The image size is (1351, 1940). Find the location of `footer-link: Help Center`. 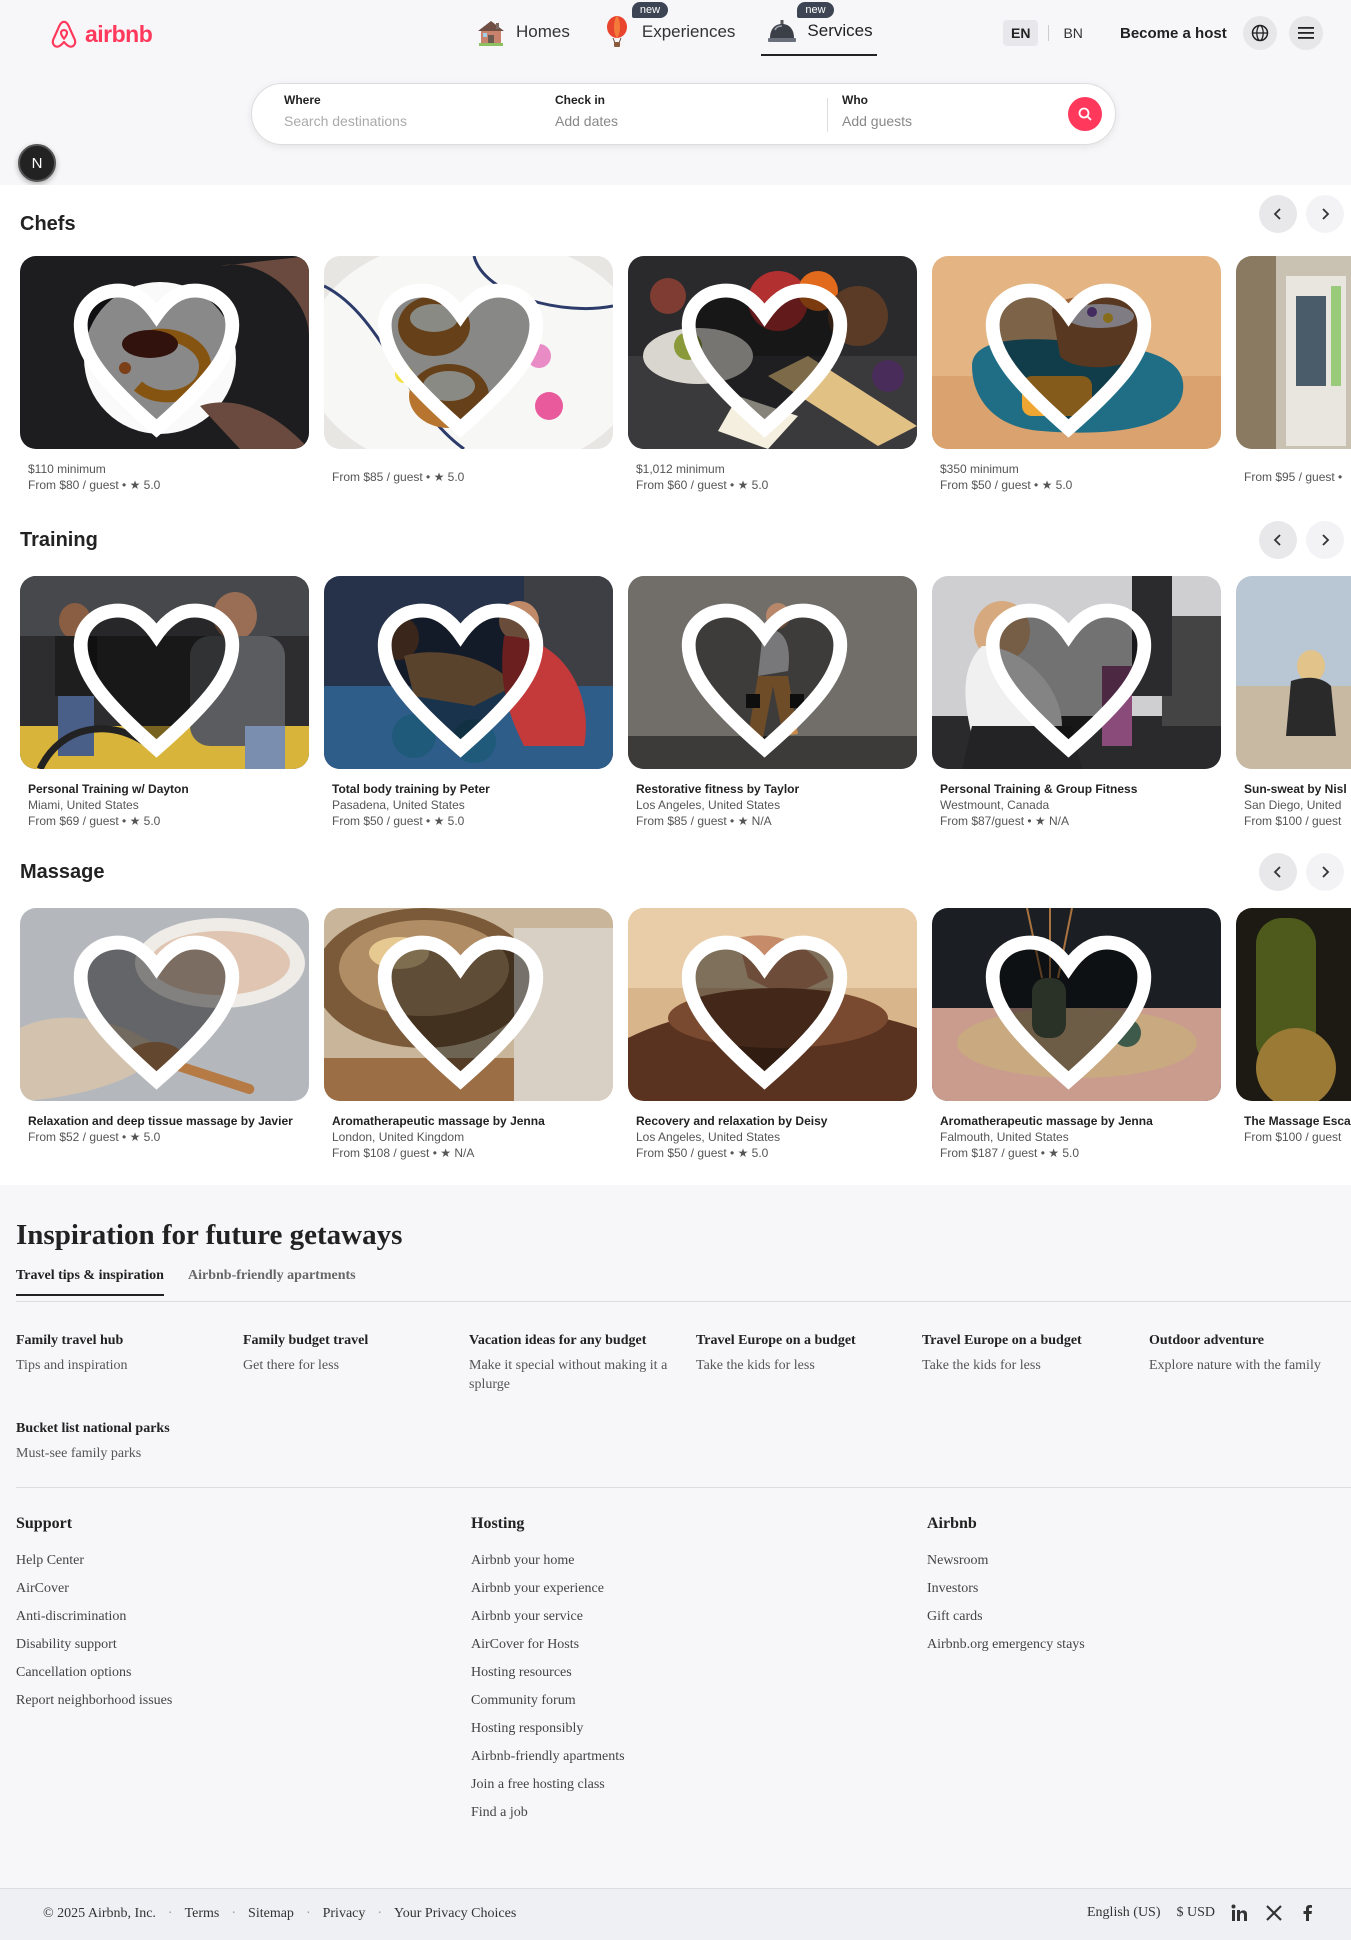

footer-link: Help Center is located at coordinates (94, 1567).